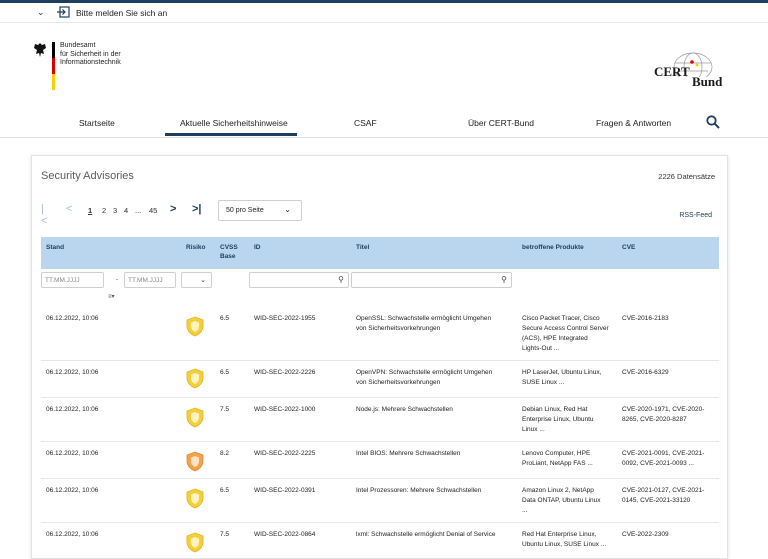 The height and width of the screenshot is (559, 768). I want to click on cell-cve: CVE-2022-2309, so click(645, 535).